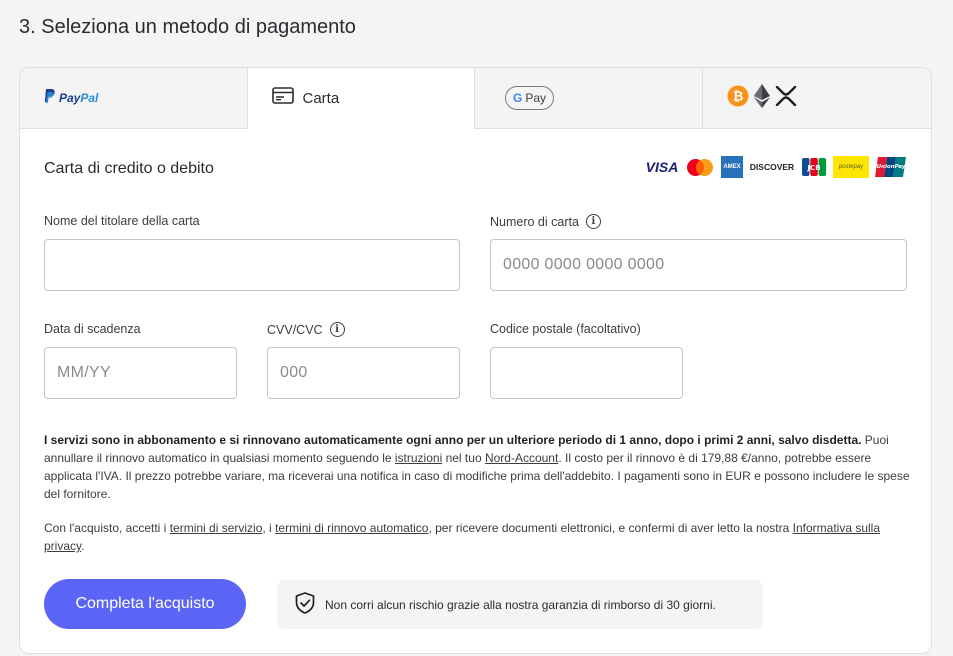  What do you see at coordinates (816, 98) in the screenshot?
I see `tab-crypto: ₿` at bounding box center [816, 98].